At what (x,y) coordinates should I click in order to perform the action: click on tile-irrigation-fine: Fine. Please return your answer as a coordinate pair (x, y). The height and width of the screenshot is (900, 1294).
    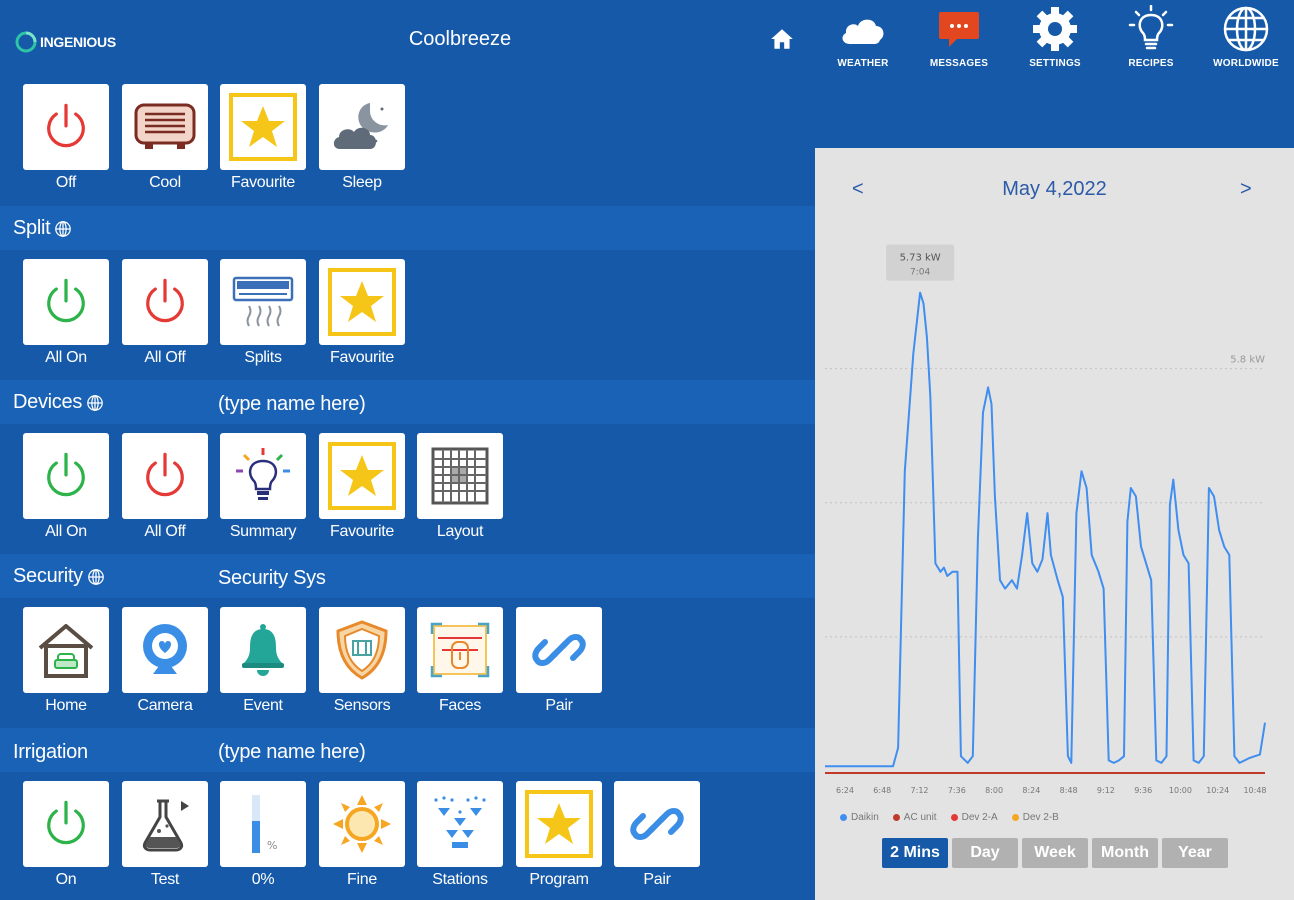
    Looking at the image, I should click on (362, 835).